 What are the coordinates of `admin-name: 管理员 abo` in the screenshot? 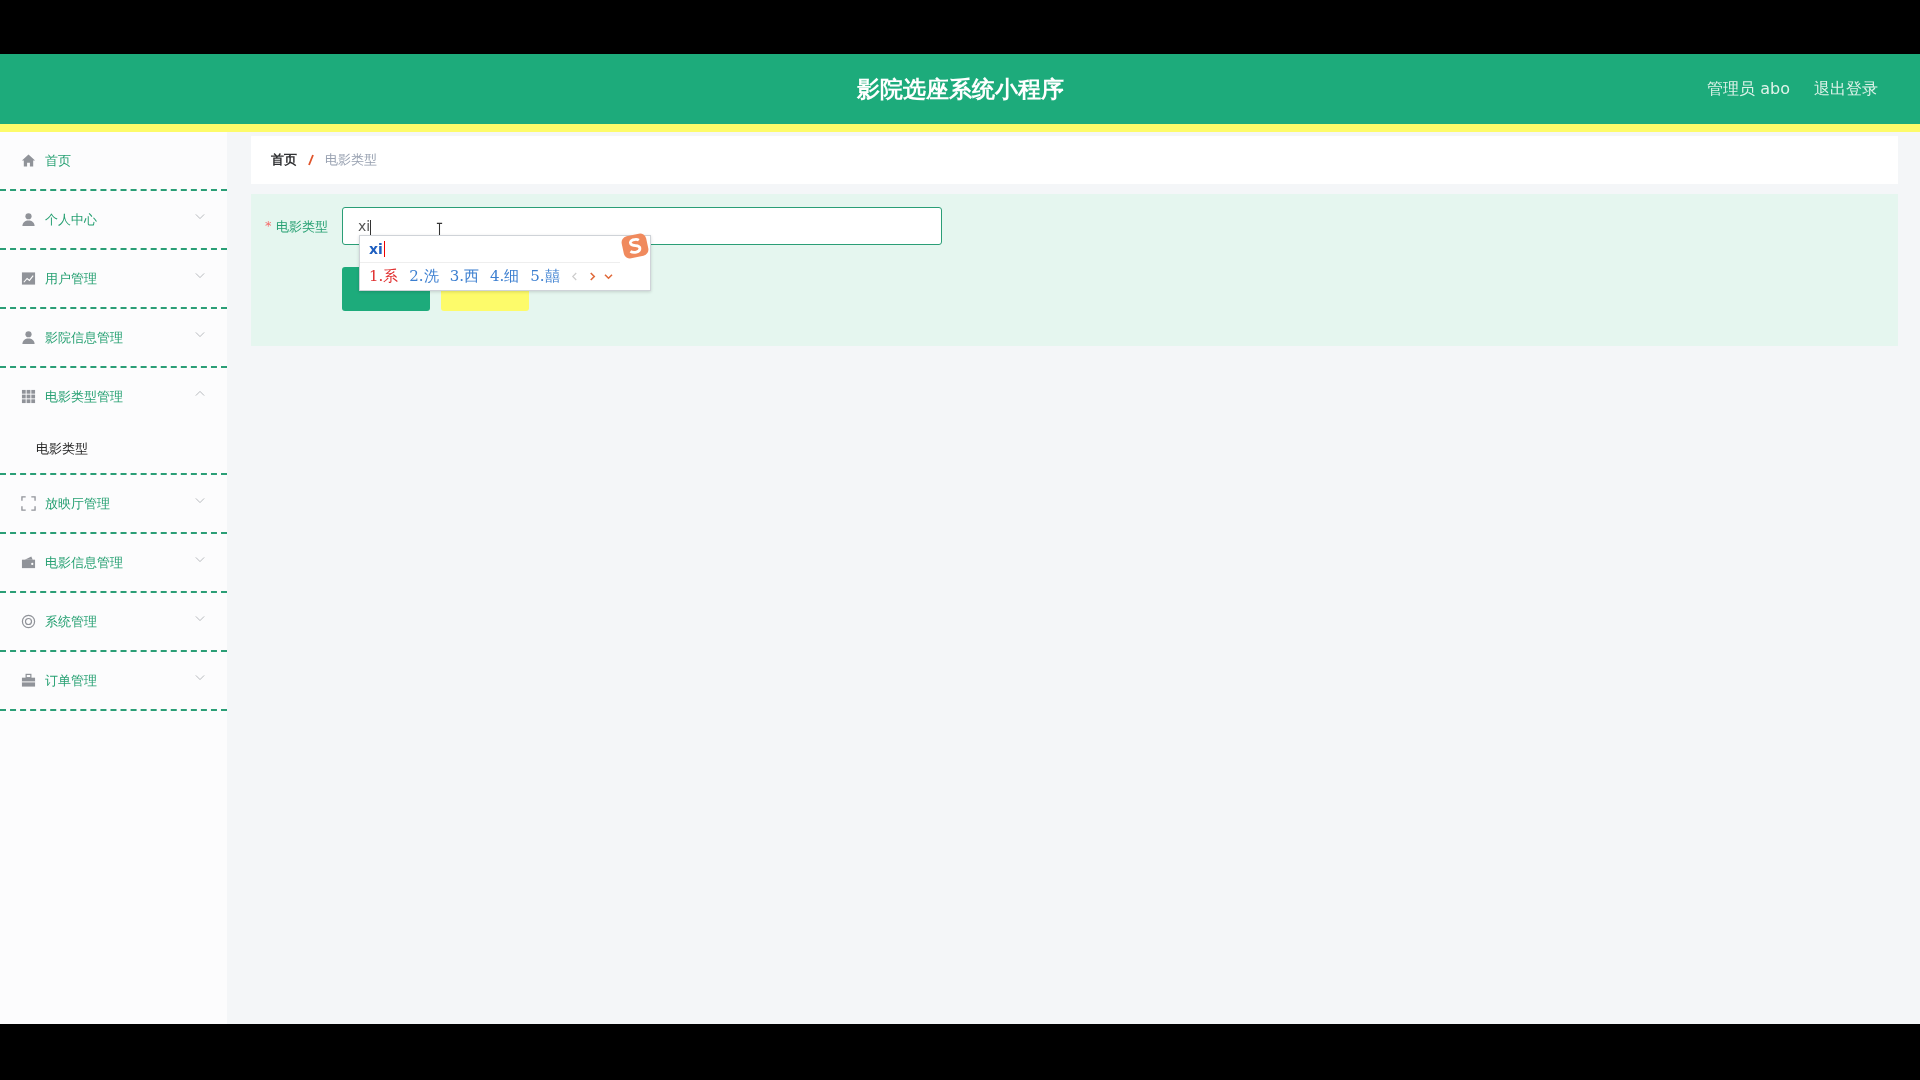 It's located at (1748, 89).